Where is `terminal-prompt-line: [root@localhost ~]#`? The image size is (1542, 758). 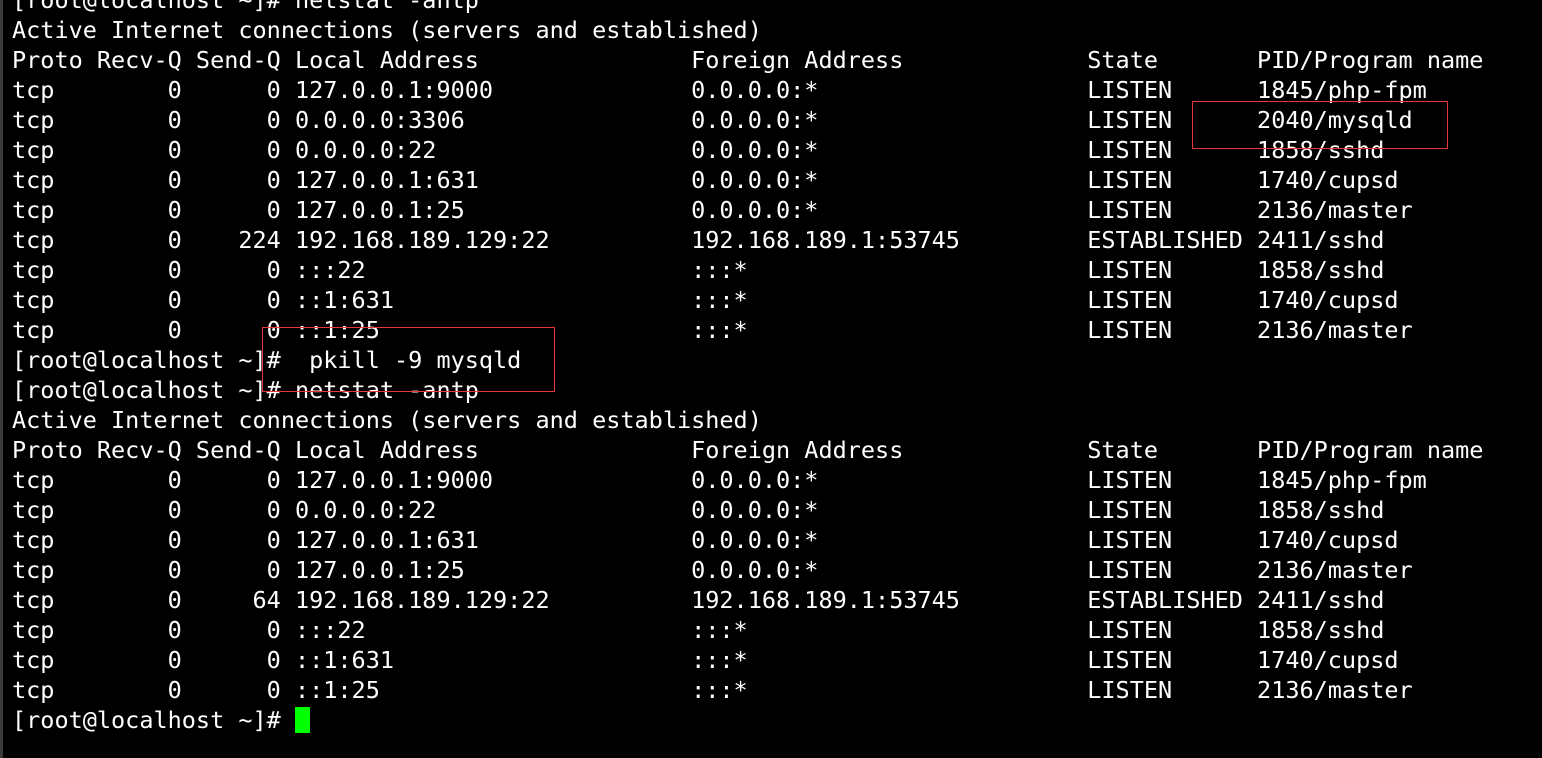
terminal-prompt-line: [root@localhost ~]# is located at coordinates (747, 720).